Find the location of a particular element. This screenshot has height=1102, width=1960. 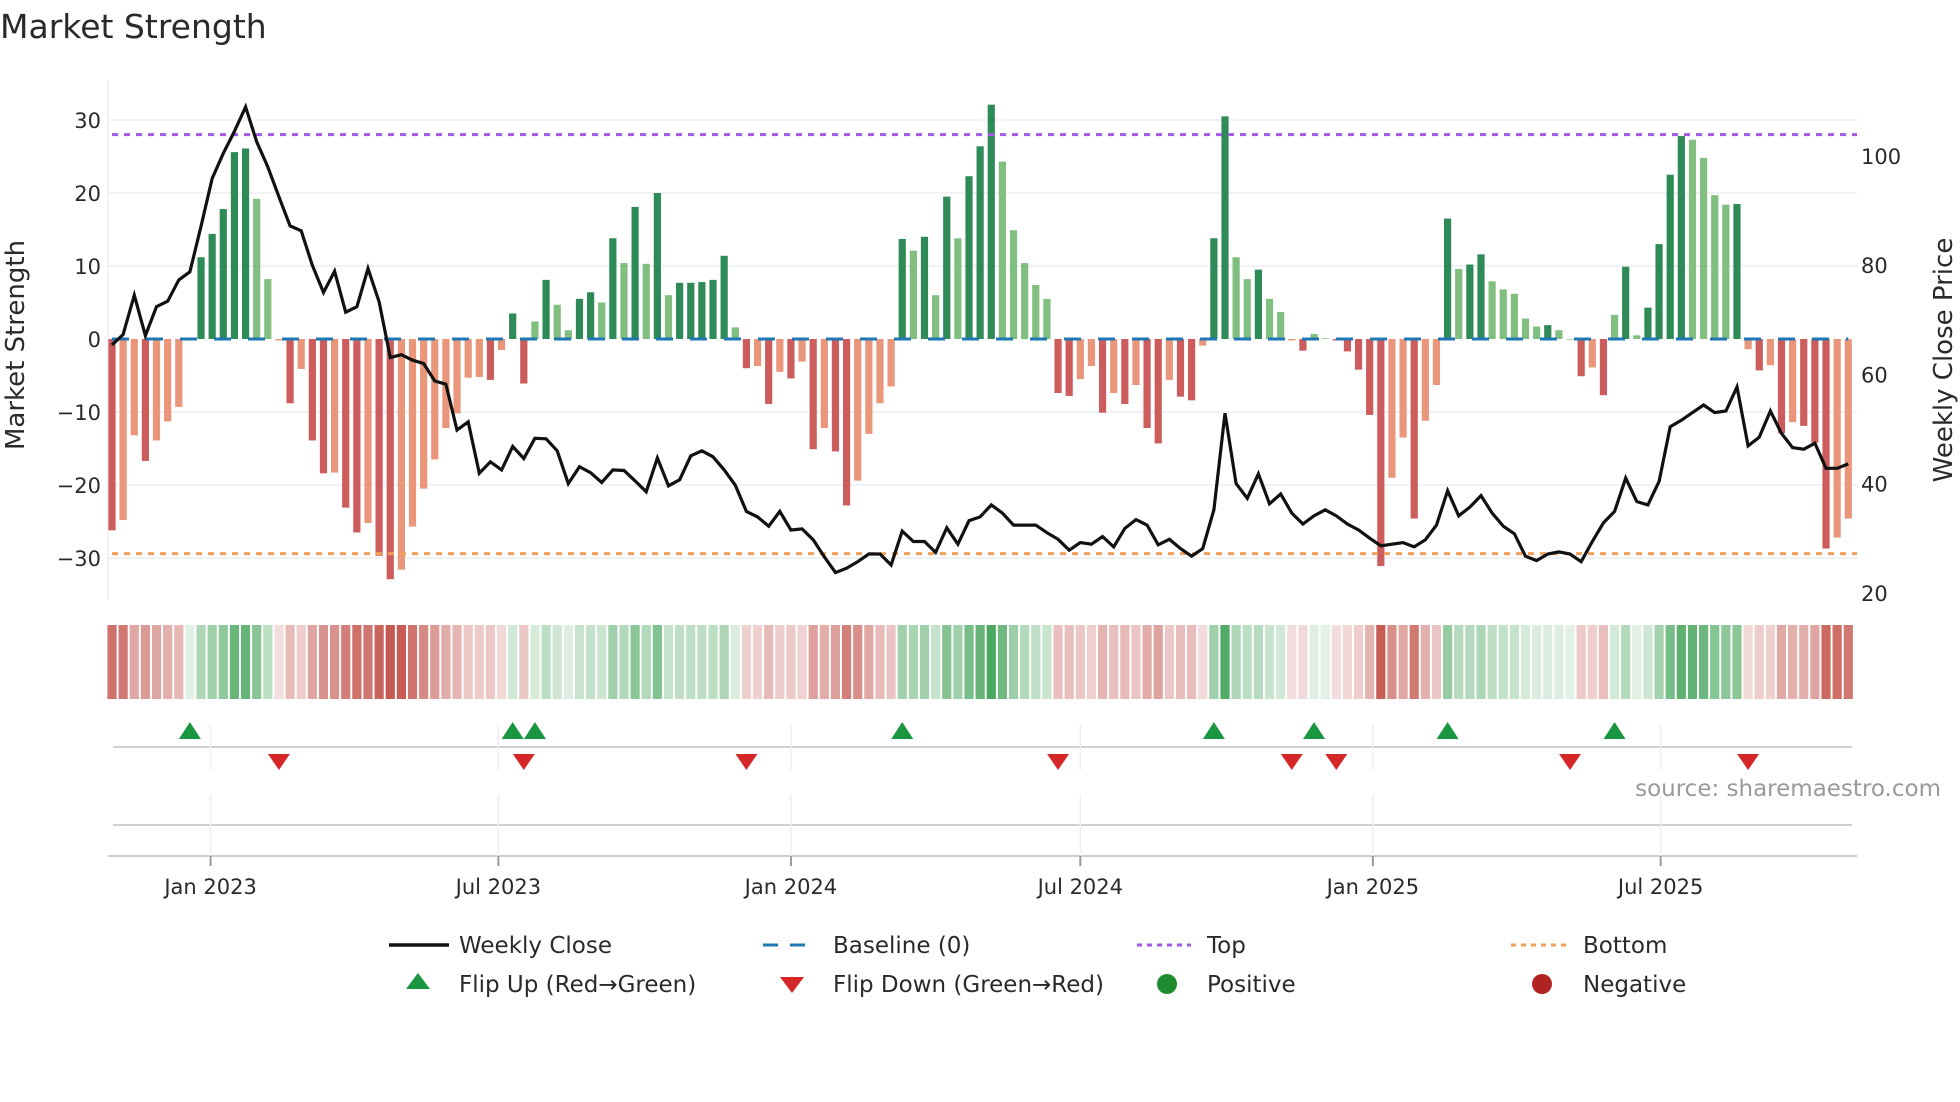

y2-axis-label: Weekly Close Price is located at coordinates (1944, 360).